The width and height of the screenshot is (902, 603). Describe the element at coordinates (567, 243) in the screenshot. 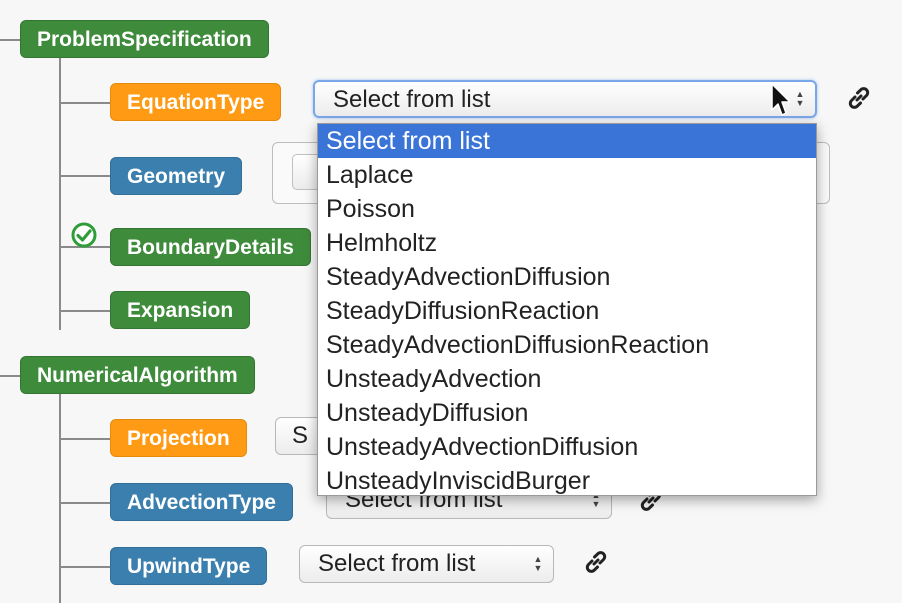

I see `dropdown-option: Helmholtz` at that location.